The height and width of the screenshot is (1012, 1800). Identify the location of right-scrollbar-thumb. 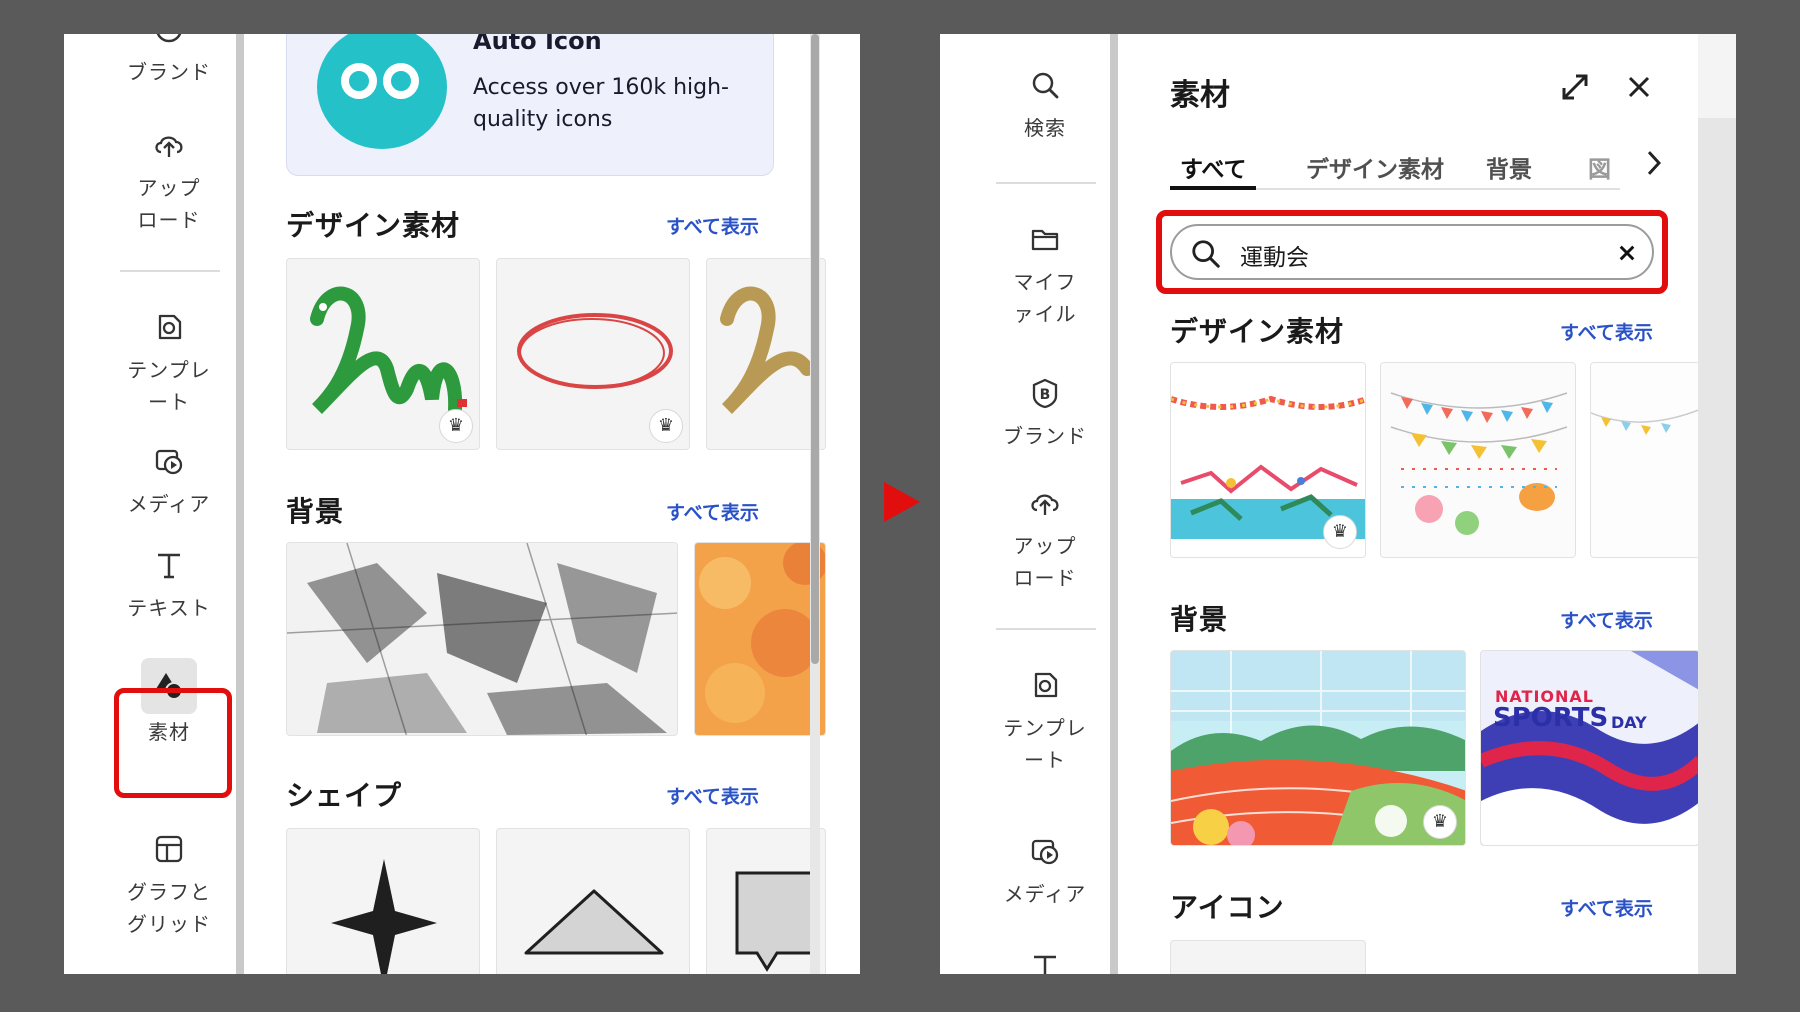
(1717, 76).